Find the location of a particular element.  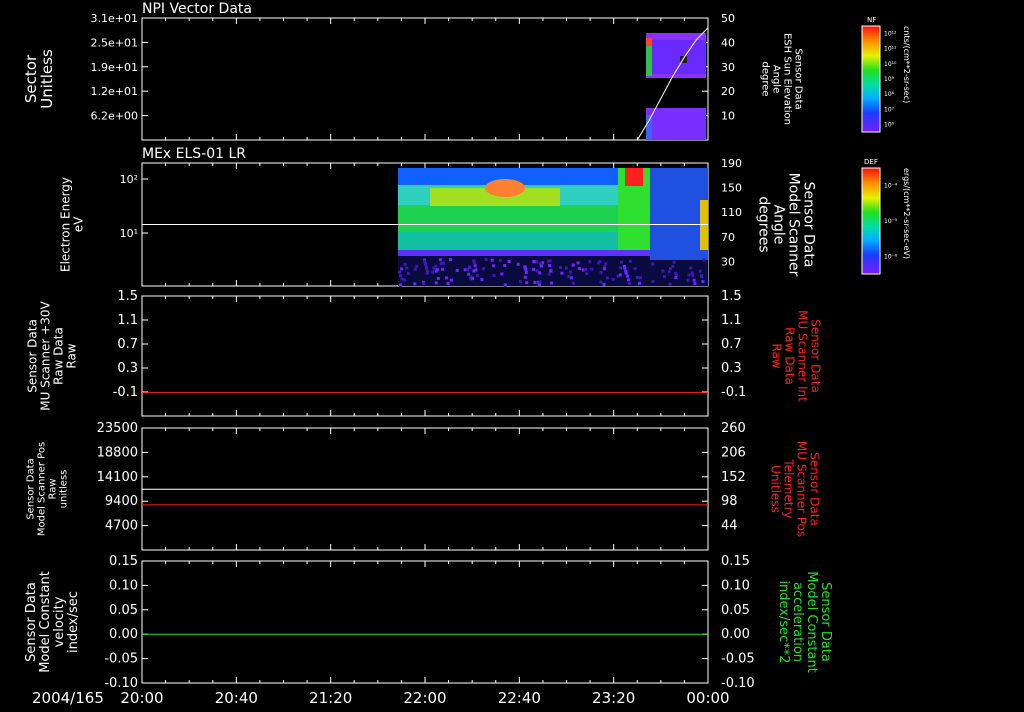

y-tick-left-label: 18800 is located at coordinates (117, 452).